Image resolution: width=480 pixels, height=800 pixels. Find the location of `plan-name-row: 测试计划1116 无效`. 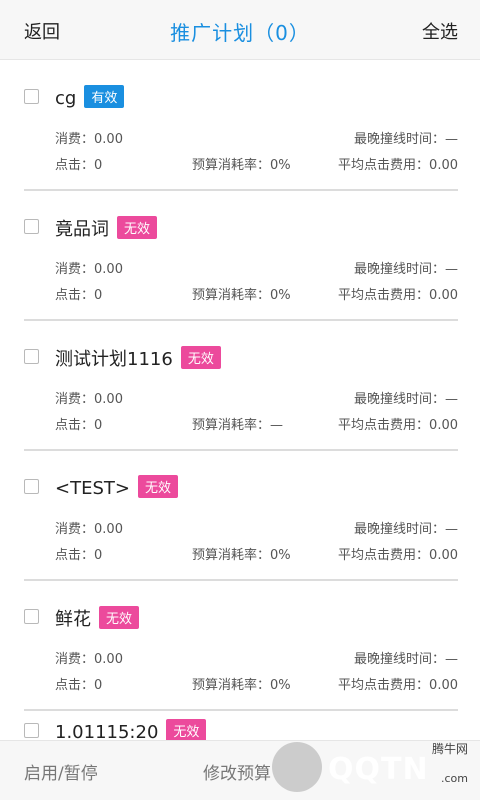

plan-name-row: 测试计划1116 无效 is located at coordinates (138, 358).